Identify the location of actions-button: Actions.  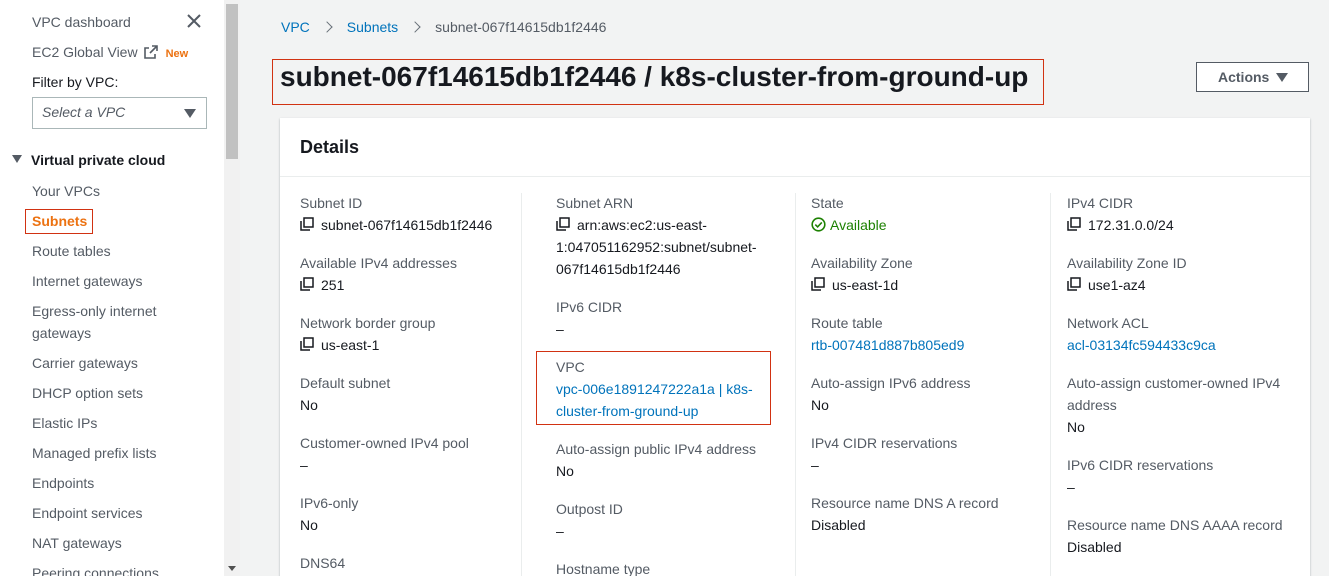
(1252, 77).